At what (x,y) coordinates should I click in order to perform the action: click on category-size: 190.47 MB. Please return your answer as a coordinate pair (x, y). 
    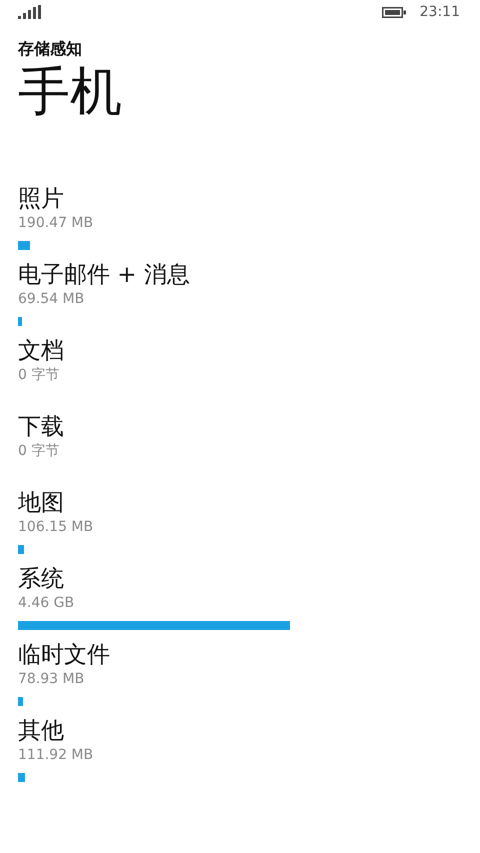
    Looking at the image, I should click on (56, 223).